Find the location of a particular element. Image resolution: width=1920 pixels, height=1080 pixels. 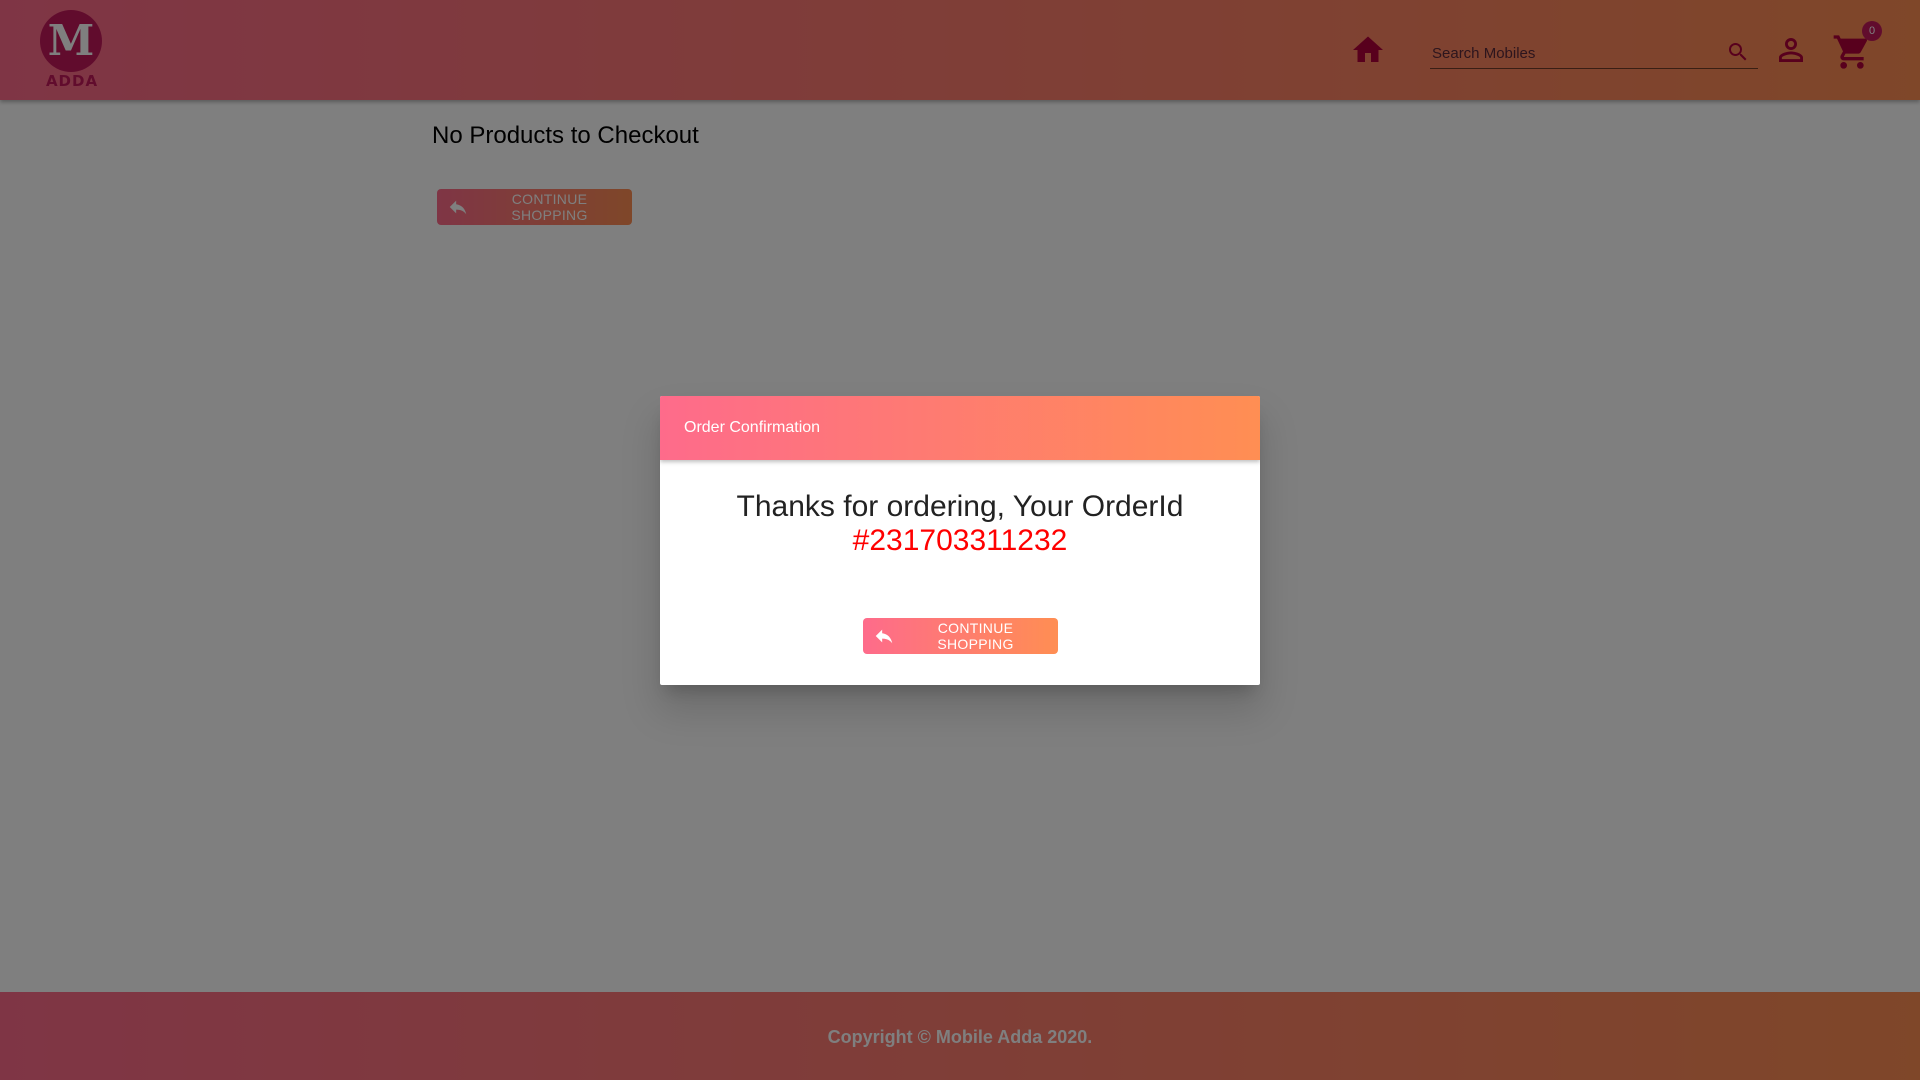

dialog-continue-shopping-button: CONTINUE SHOPPING is located at coordinates (960, 636).